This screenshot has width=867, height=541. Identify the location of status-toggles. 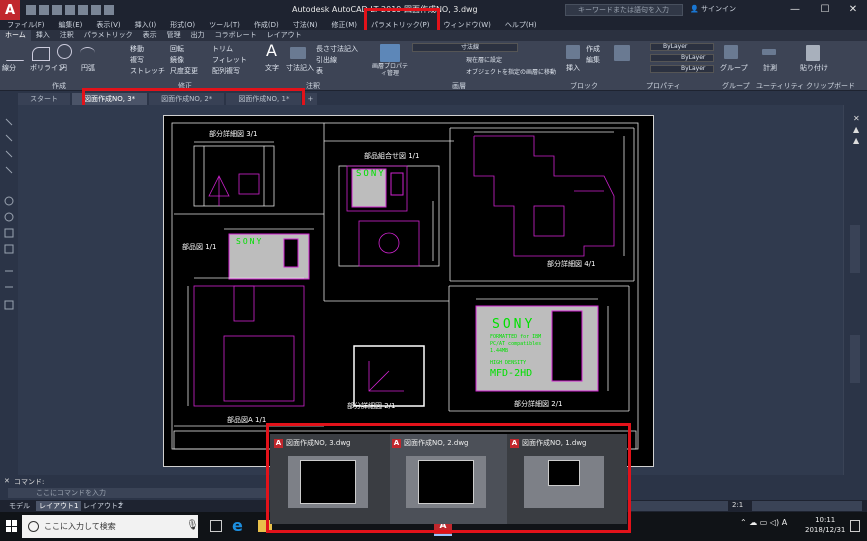
(678, 506).